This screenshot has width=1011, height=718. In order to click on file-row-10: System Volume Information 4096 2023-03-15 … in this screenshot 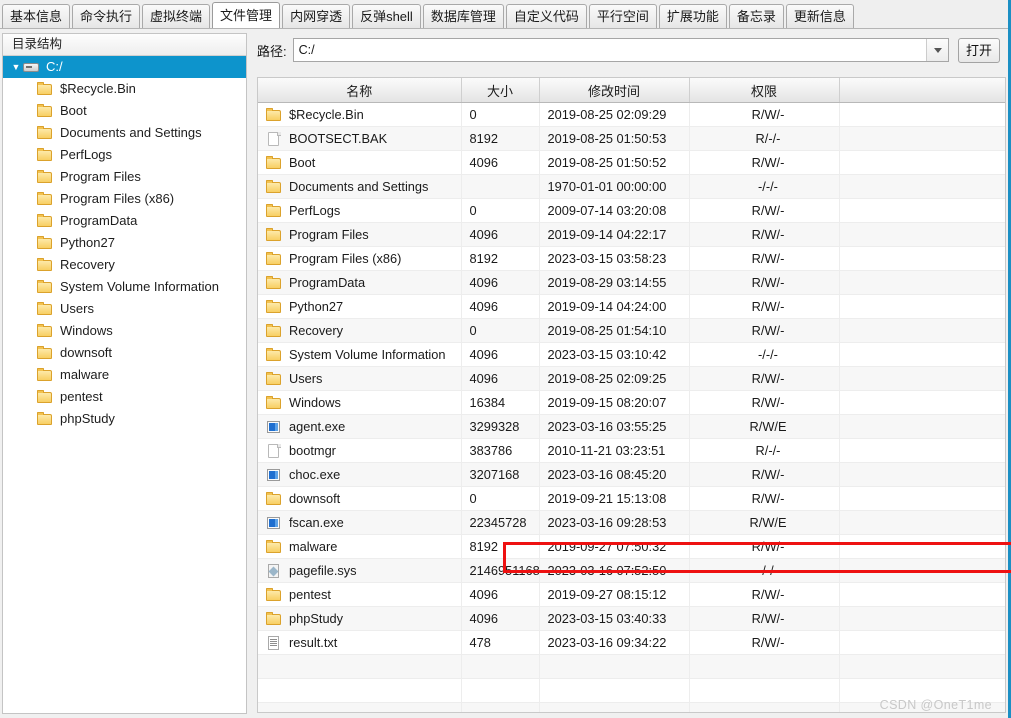, I will do `click(631, 354)`.